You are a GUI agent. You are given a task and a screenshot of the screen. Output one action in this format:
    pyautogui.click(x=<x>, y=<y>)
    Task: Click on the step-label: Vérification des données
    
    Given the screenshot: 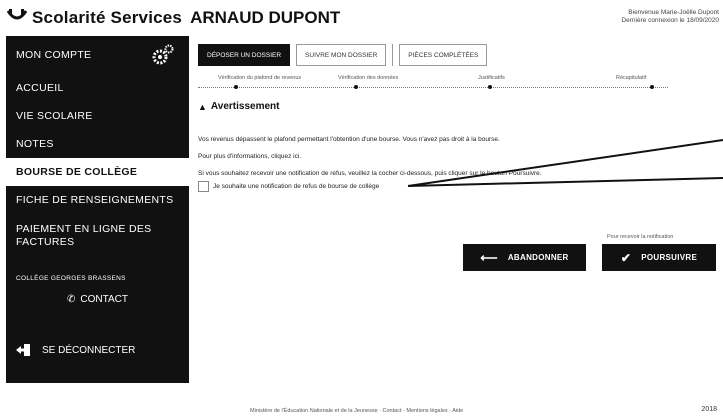 What is the action you would take?
    pyautogui.click(x=368, y=78)
    